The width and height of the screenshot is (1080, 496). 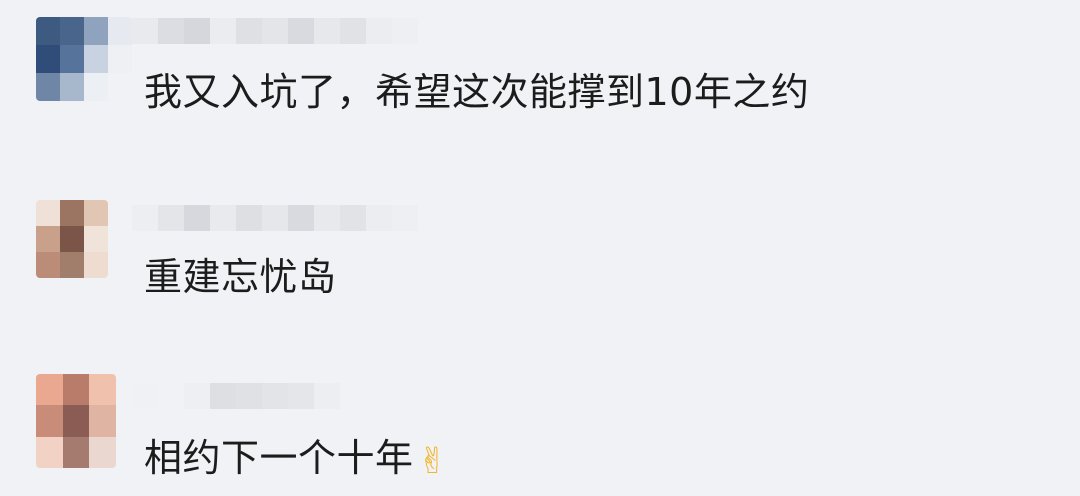 I want to click on comment-text: 重建忘忧岛, so click(x=240, y=277).